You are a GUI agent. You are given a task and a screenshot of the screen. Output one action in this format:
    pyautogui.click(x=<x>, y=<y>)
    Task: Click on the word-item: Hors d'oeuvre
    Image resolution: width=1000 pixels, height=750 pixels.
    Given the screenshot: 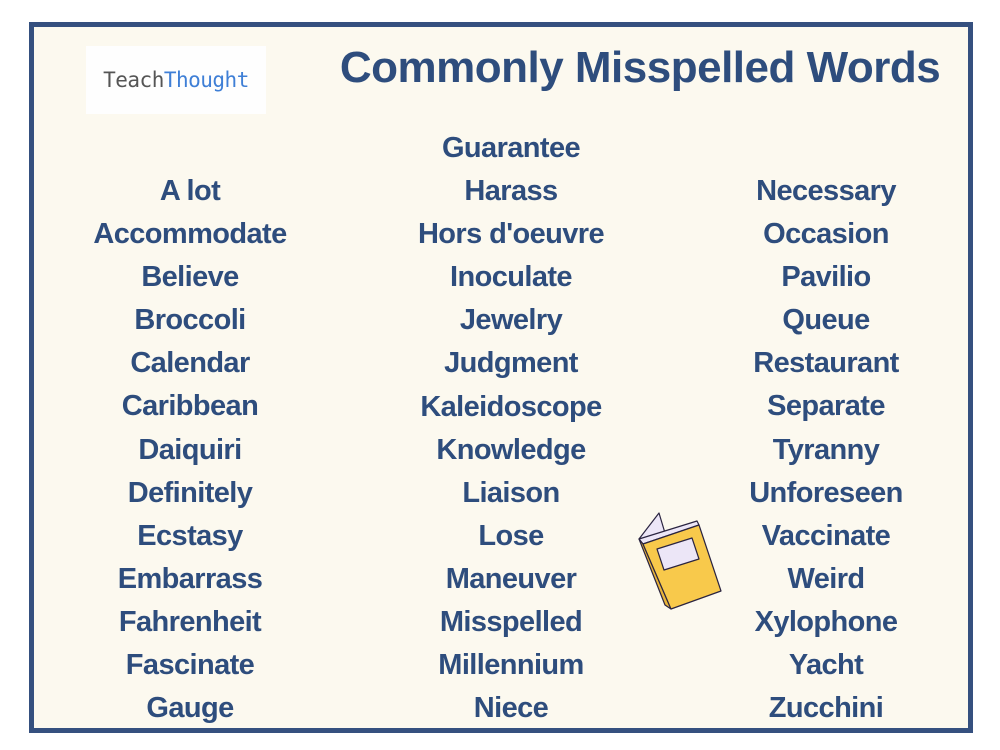 What is the action you would take?
    pyautogui.click(x=511, y=234)
    